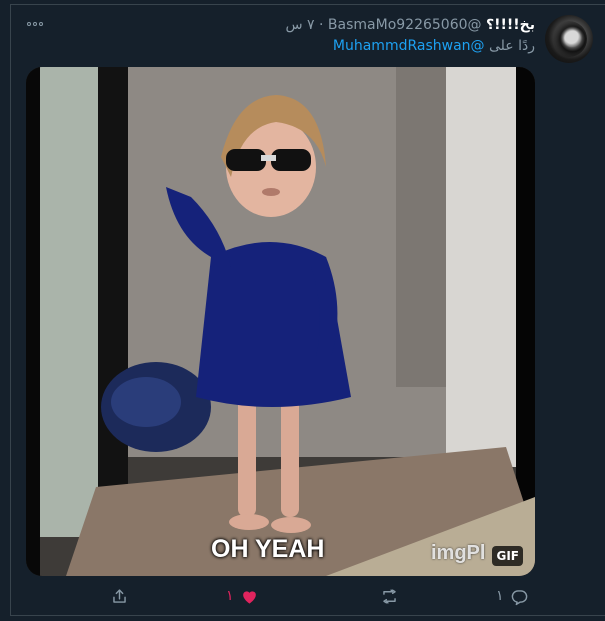 The image size is (605, 621). Describe the element at coordinates (519, 597) in the screenshot. I see `reply-icon` at that location.